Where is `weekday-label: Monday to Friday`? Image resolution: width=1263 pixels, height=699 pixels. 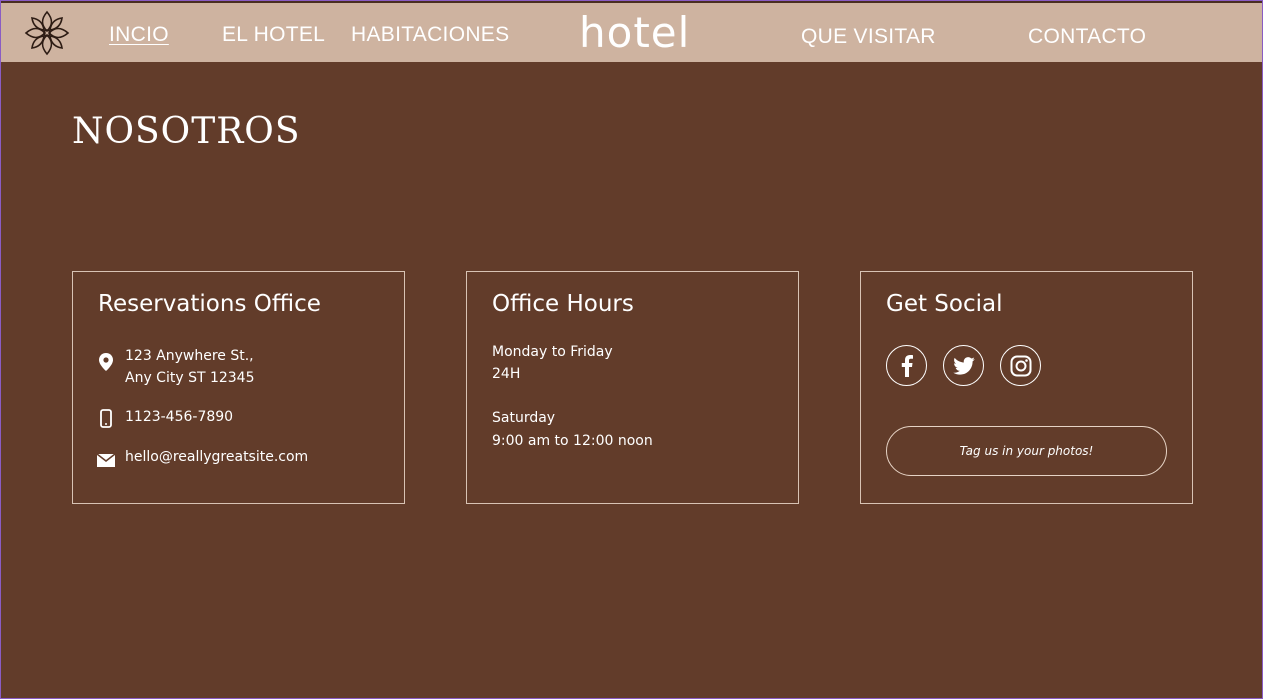
weekday-label: Monday to Friday is located at coordinates (552, 352).